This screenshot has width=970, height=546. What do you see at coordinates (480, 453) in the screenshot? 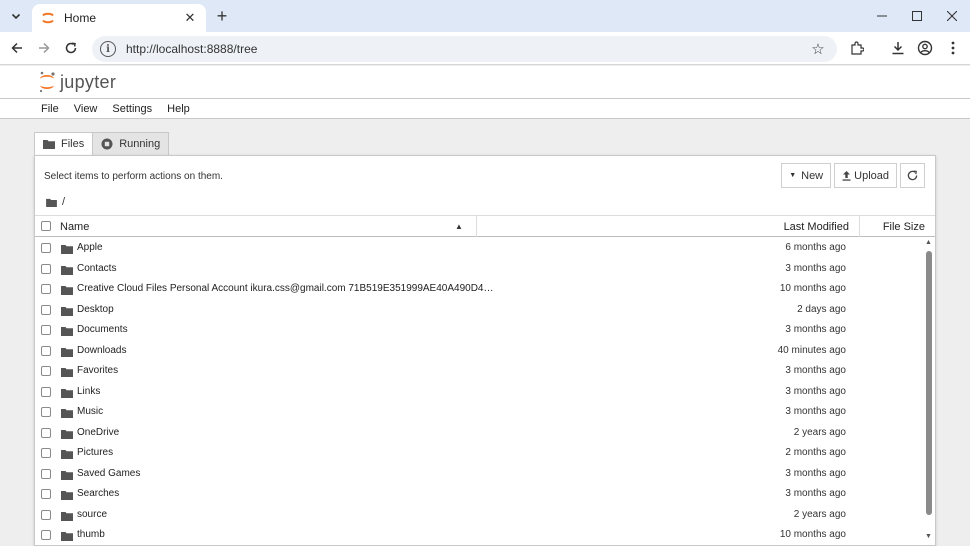
I see `list-item: Pictures 2 months ago` at bounding box center [480, 453].